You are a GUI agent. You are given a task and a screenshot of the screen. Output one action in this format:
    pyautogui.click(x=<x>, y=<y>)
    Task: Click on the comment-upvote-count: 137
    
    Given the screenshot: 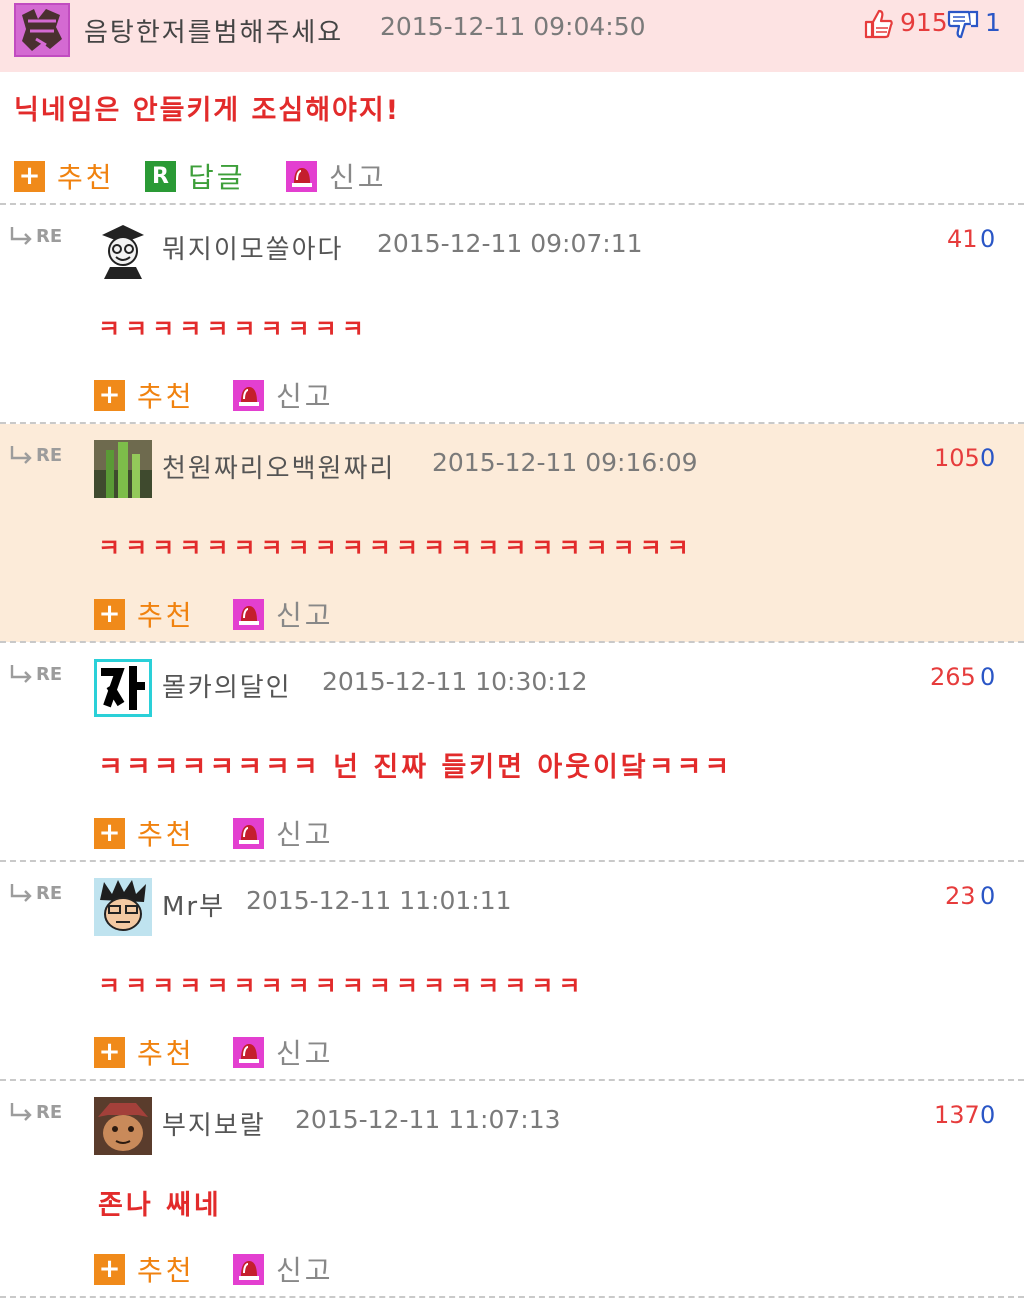 What is the action you would take?
    pyautogui.click(x=957, y=1115)
    